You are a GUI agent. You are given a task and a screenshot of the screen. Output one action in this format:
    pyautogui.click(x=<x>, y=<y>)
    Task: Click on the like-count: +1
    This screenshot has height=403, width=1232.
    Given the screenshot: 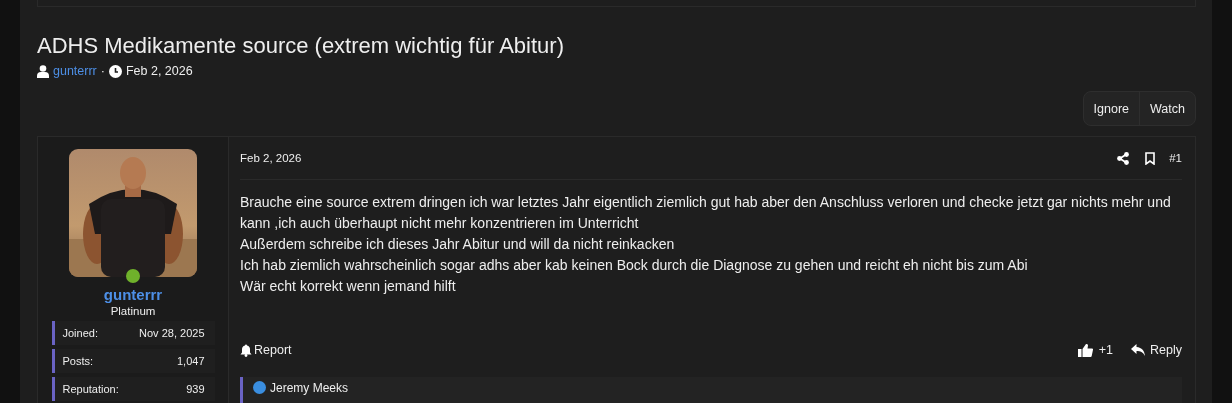 What is the action you would take?
    pyautogui.click(x=1106, y=350)
    